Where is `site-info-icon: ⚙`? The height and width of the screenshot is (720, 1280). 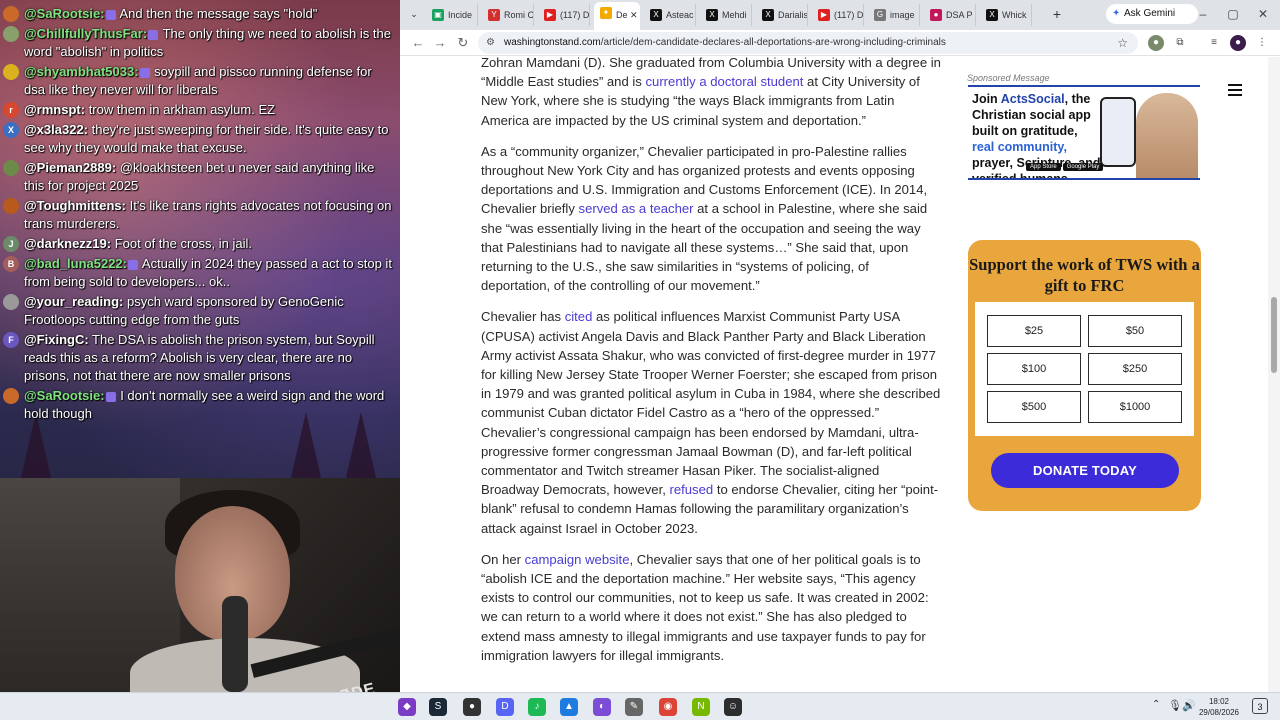 site-info-icon: ⚙ is located at coordinates (490, 43).